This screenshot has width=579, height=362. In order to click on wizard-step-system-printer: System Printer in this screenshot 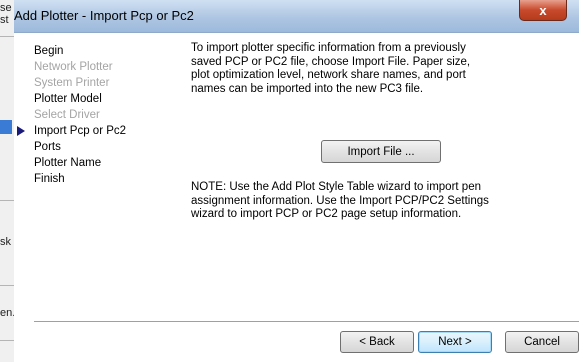, I will do `click(72, 83)`.